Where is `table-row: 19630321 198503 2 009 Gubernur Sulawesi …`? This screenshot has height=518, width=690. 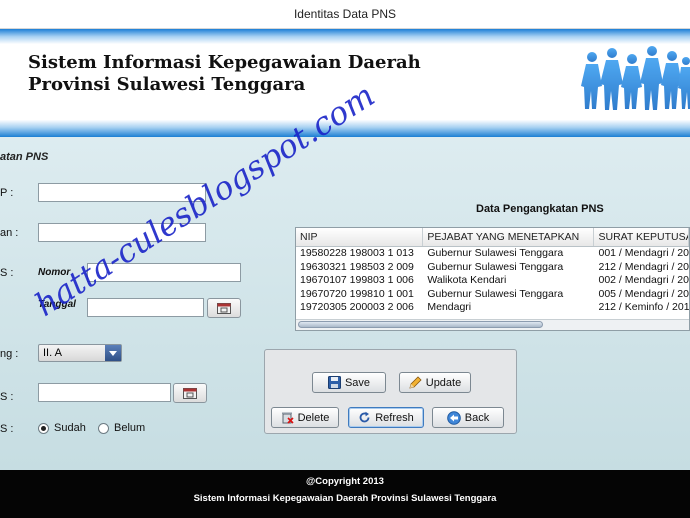 table-row: 19630321 198503 2 009 Gubernur Sulawesi … is located at coordinates (492, 268).